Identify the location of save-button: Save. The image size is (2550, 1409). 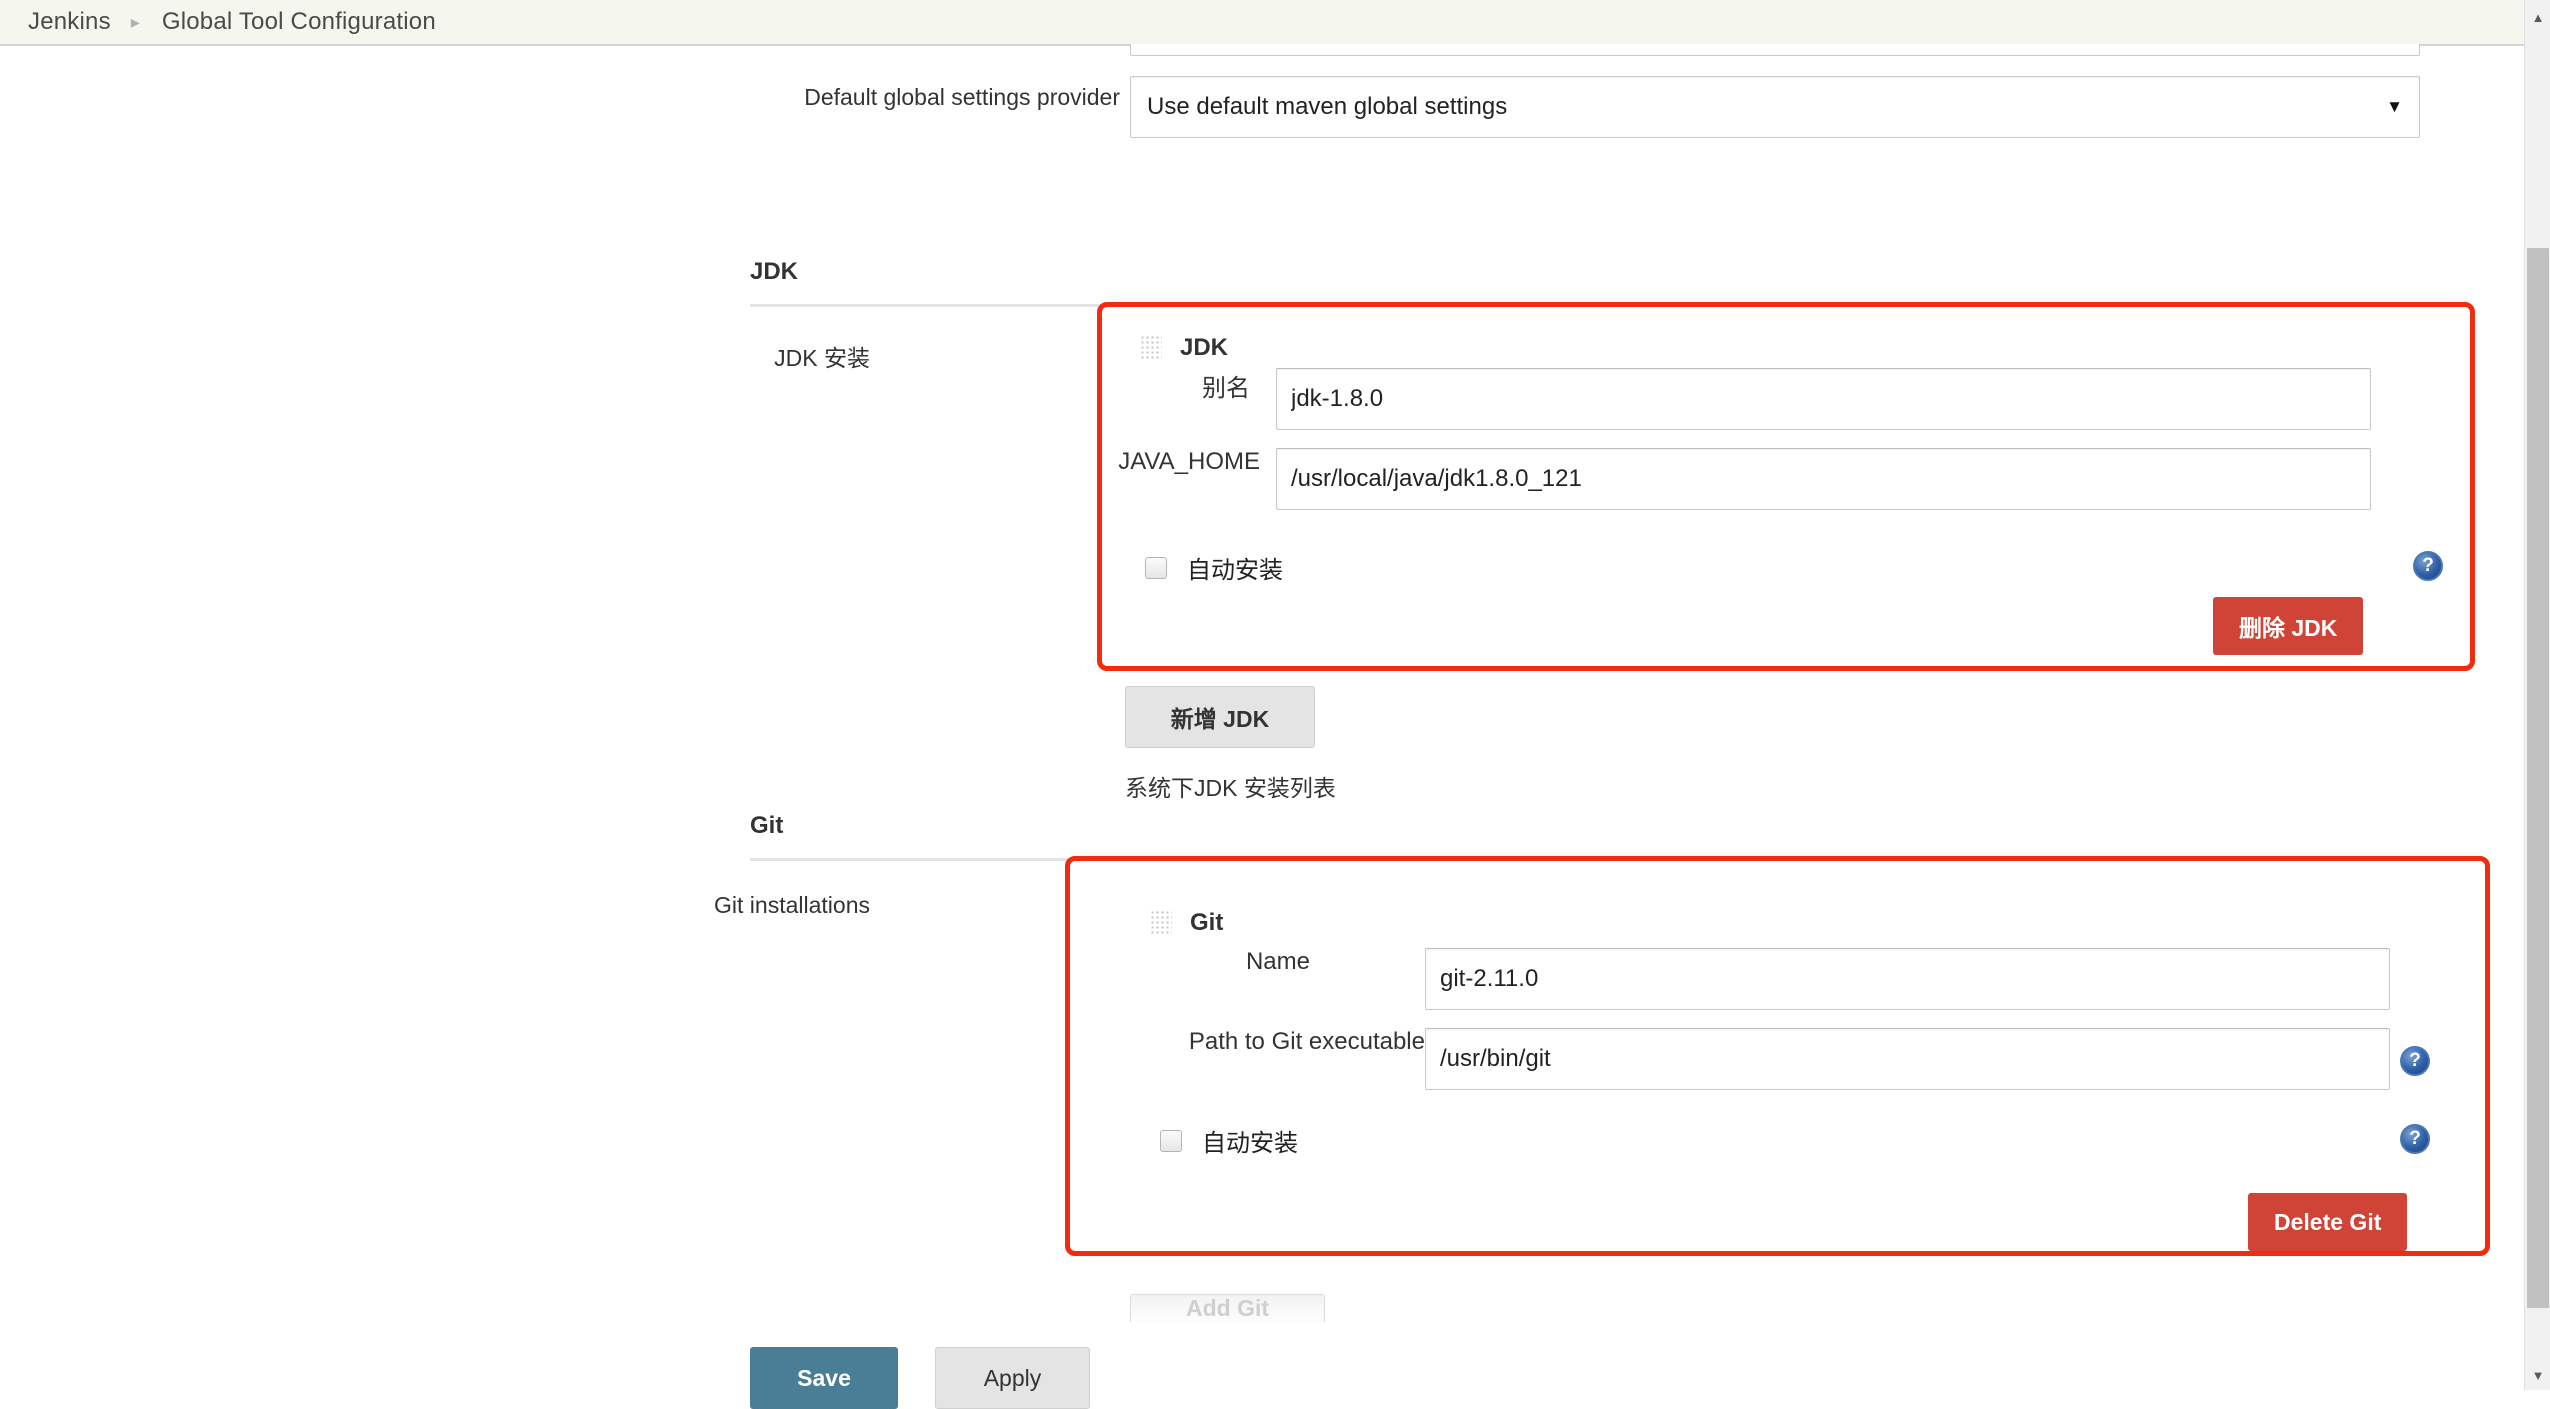
(824, 1378).